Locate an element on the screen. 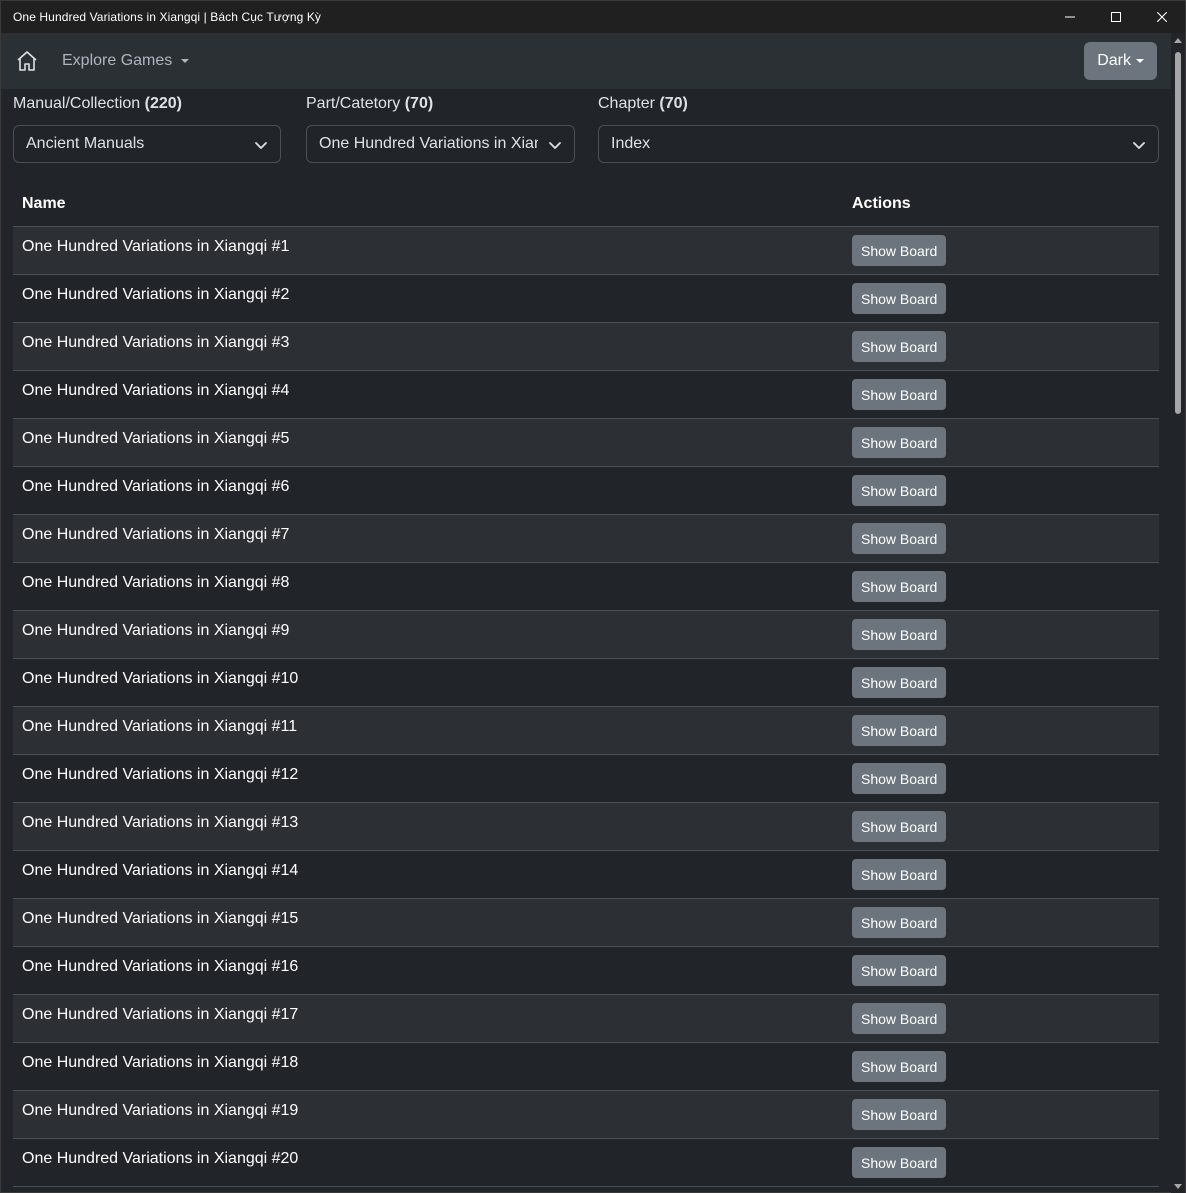  chapter-count: (70) is located at coordinates (673, 103).